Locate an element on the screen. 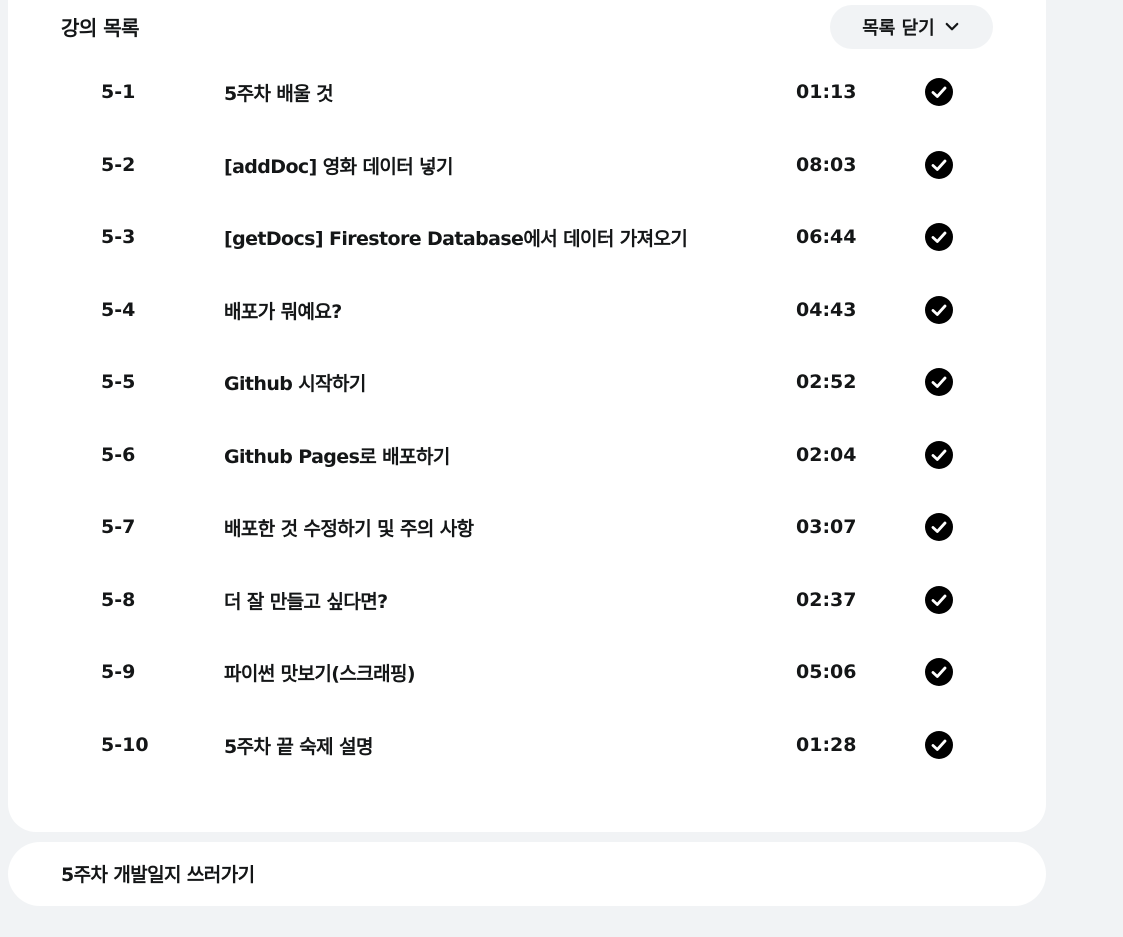 Image resolution: width=1123 pixels, height=937 pixels. lecture-title: 5주차 끝 숙제 설명 is located at coordinates (298, 746).